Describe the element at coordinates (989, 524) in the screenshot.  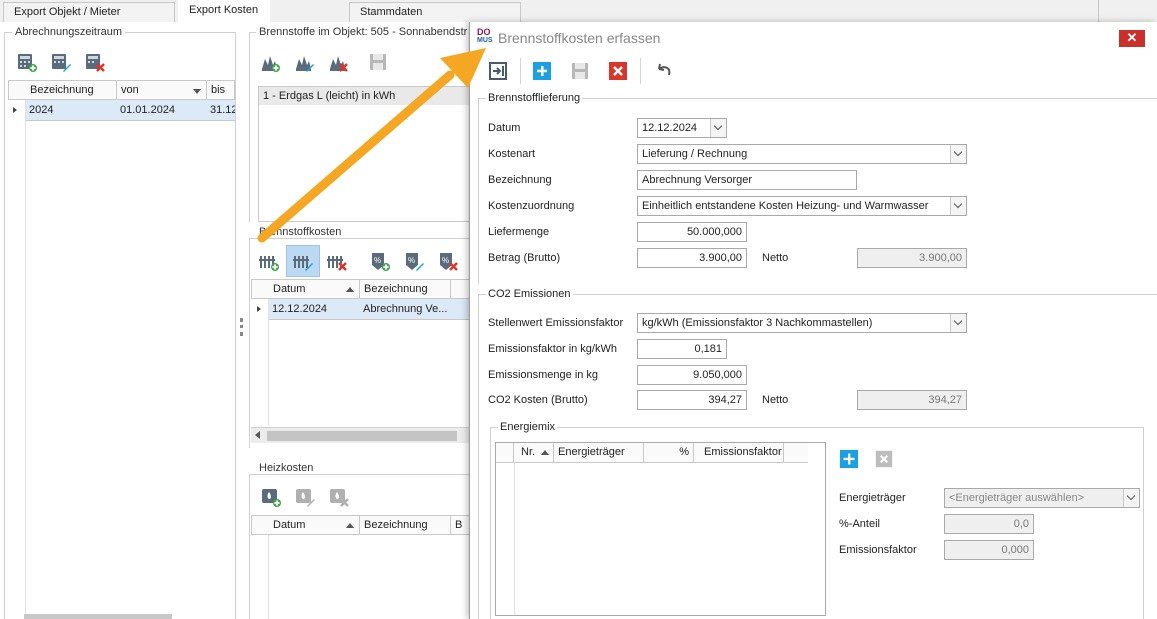
I see `anteil-input: 0,0` at that location.